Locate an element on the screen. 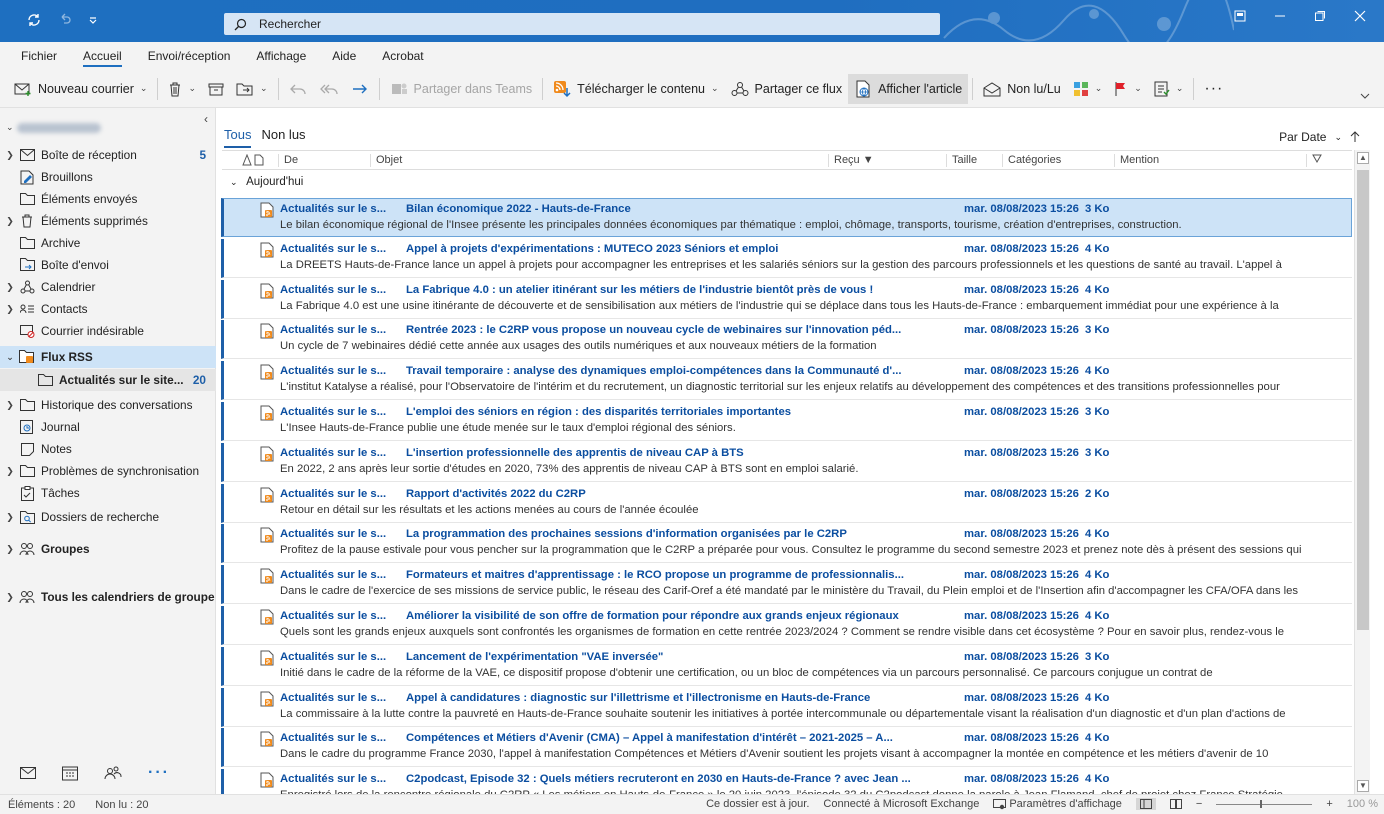 This screenshot has height=814, width=1384. undo-icon is located at coordinates (65, 20).